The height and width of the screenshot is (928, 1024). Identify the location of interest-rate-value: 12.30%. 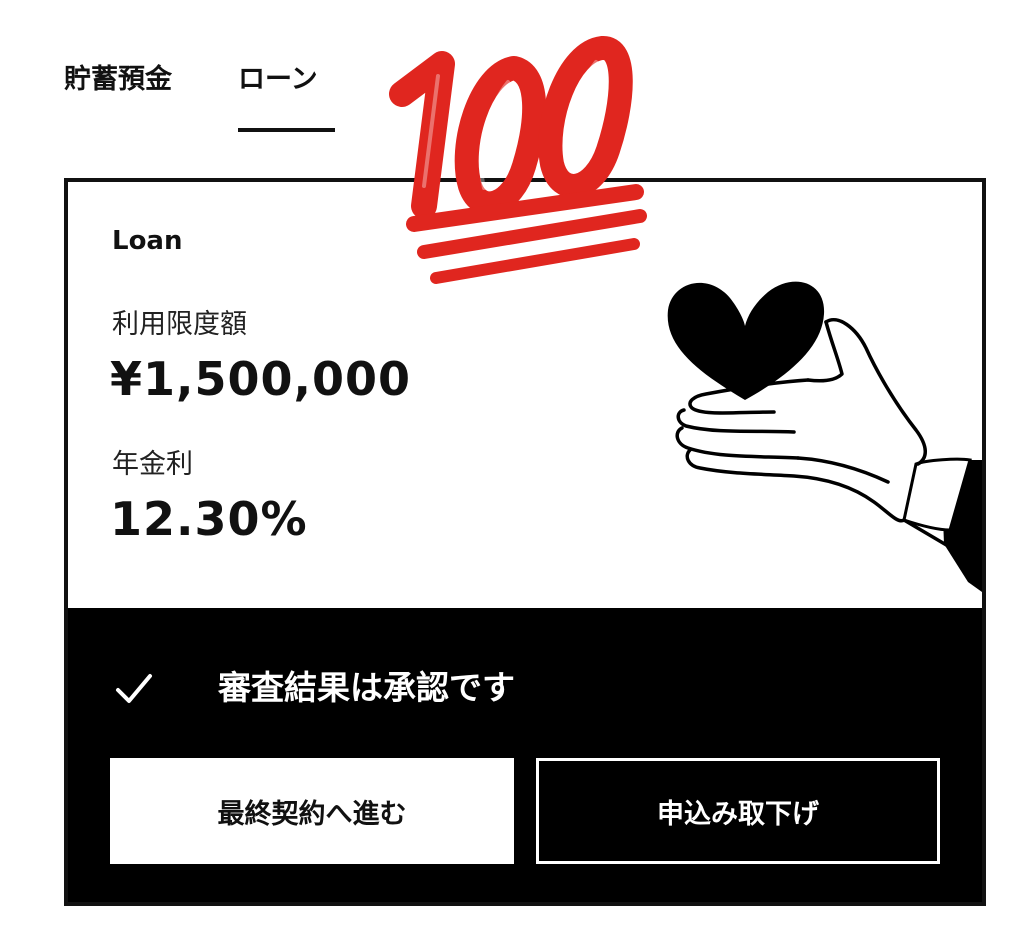
(209, 519).